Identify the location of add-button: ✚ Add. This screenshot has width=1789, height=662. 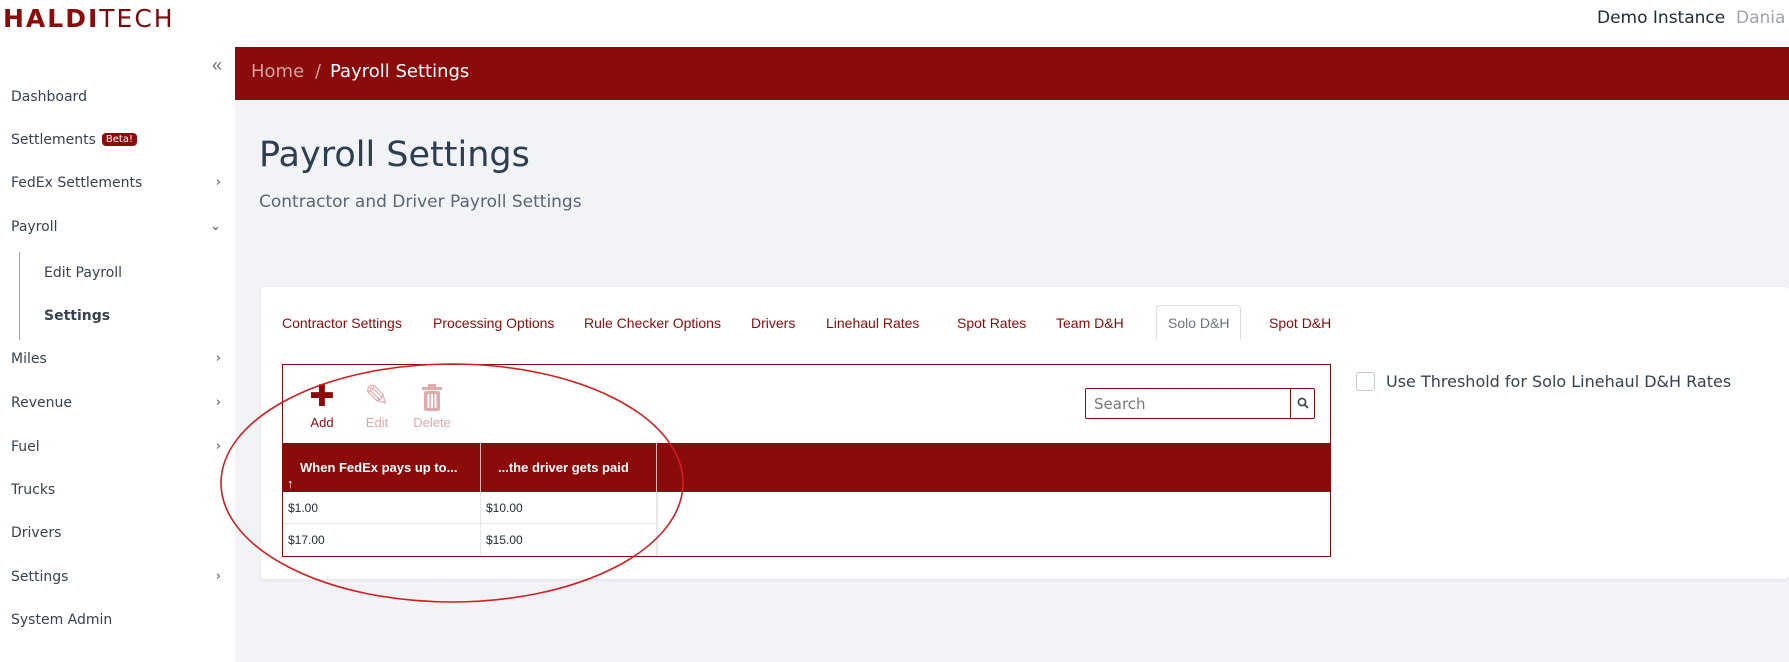
(322, 404).